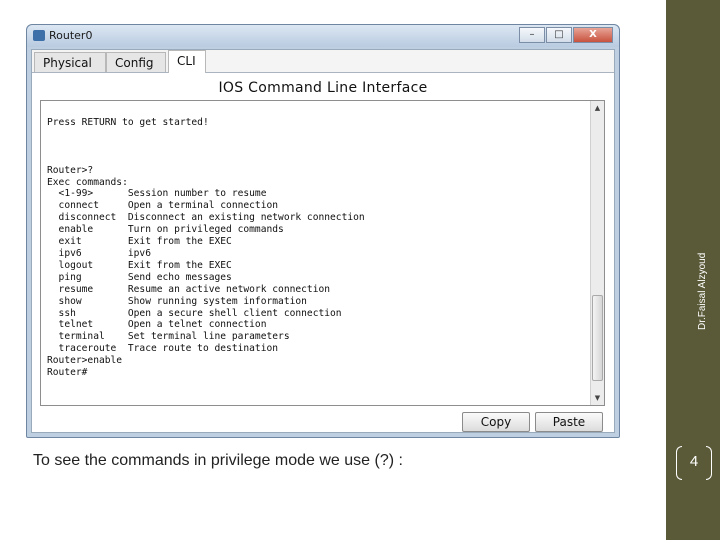  Describe the element at coordinates (597, 338) in the screenshot. I see `scrollbar-thumb` at that location.